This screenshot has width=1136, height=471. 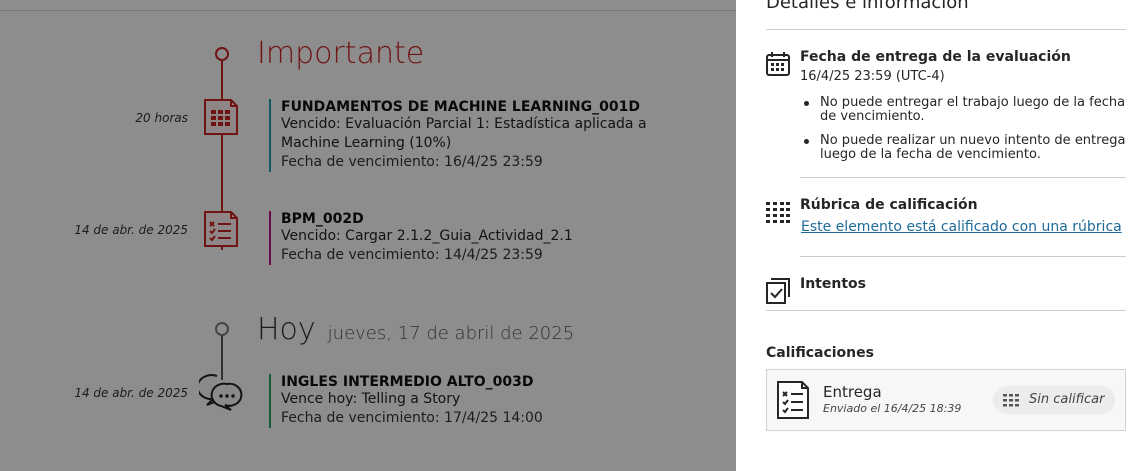 What do you see at coordinates (833, 284) in the screenshot?
I see `attempts-heading: Intentos` at bounding box center [833, 284].